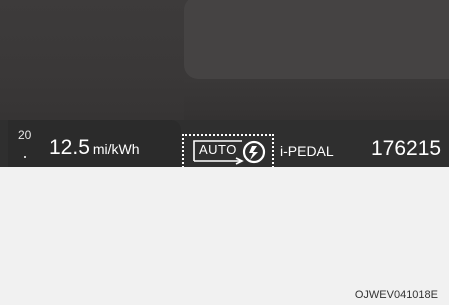 The image size is (449, 305). I want to click on figure-code: OJWEV041018E, so click(396, 295).